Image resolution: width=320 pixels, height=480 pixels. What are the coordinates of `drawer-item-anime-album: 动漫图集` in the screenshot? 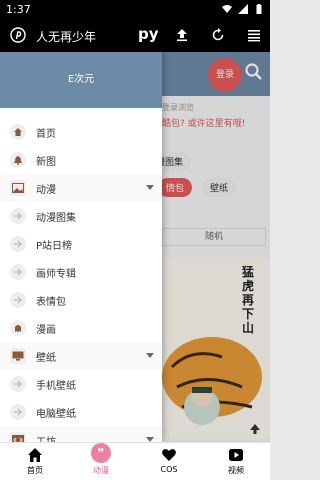 It's located at (81, 216).